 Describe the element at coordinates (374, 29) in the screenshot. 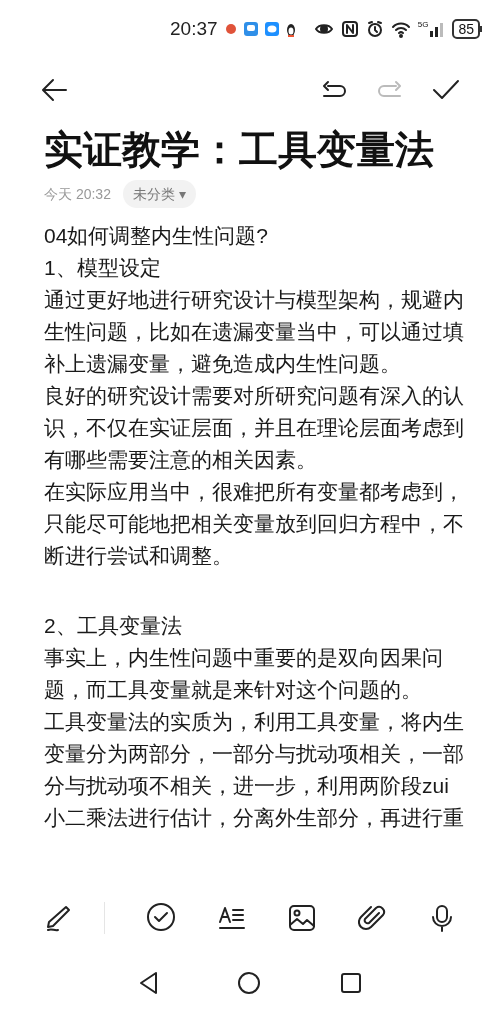

I see `alarm-icon` at that location.